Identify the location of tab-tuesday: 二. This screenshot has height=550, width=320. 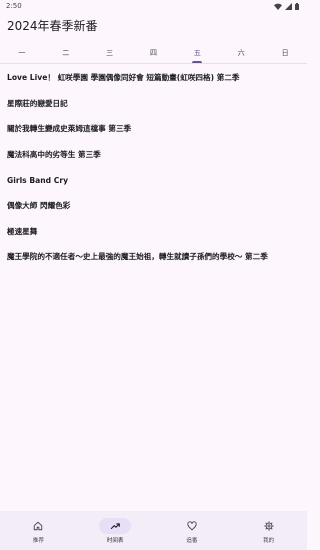
(66, 52).